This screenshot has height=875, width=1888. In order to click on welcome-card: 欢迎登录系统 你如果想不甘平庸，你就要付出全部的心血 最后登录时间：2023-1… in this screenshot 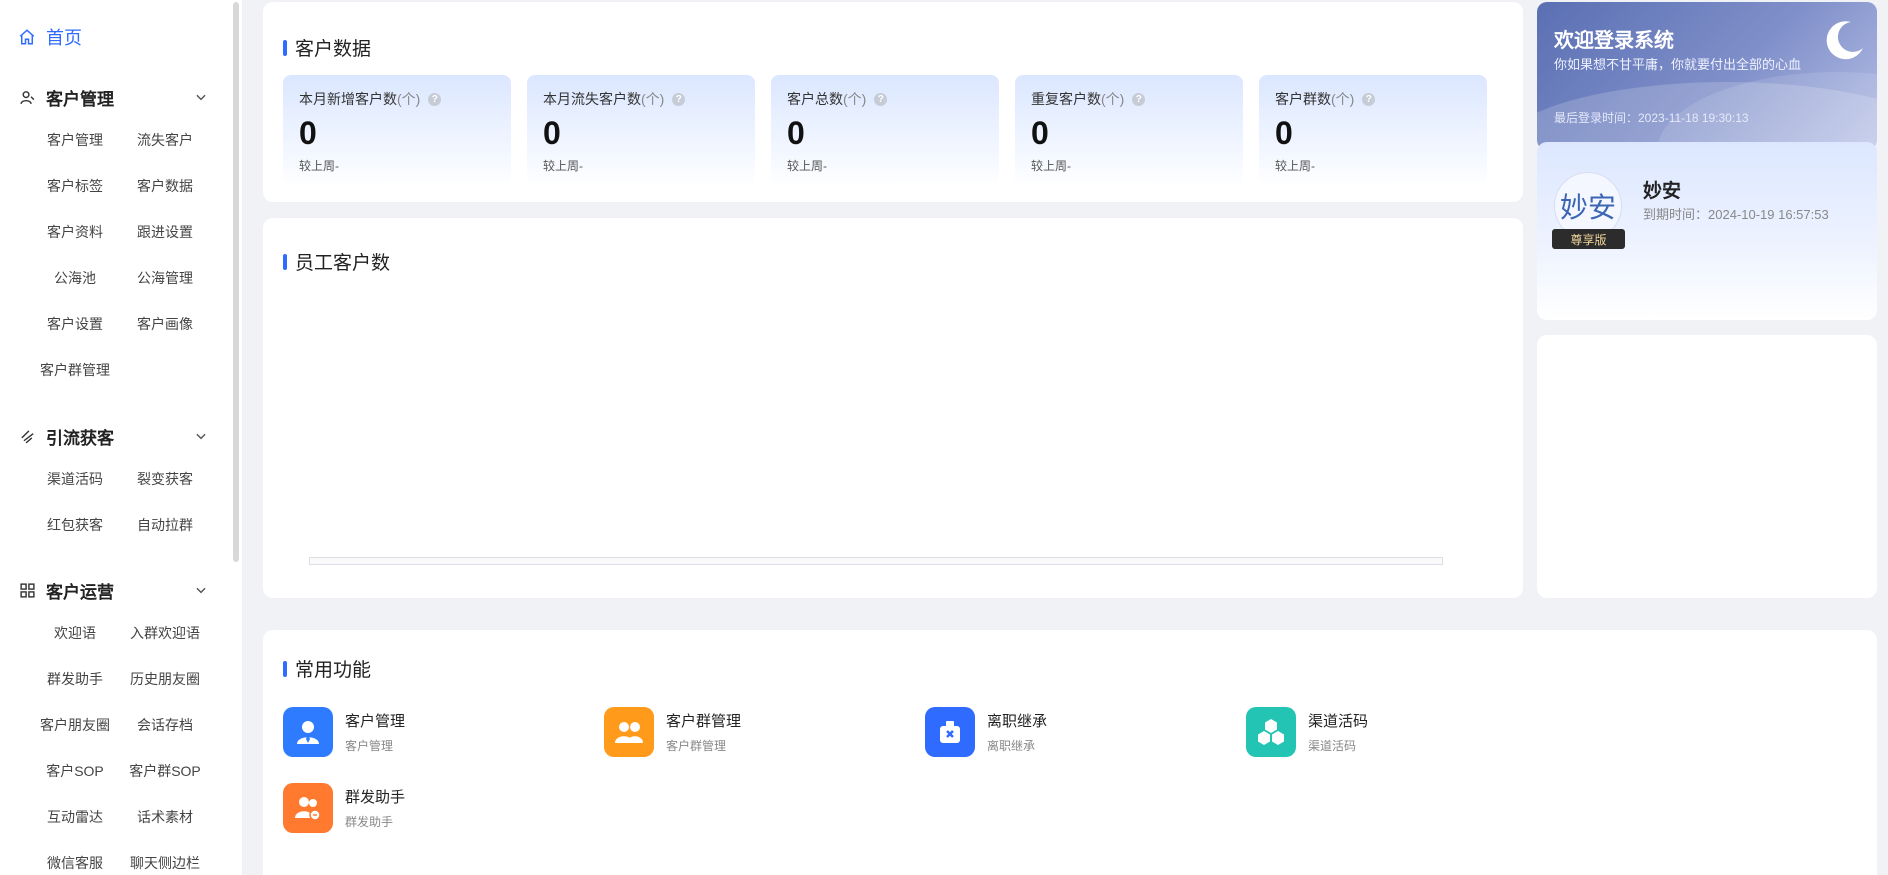, I will do `click(1707, 76)`.